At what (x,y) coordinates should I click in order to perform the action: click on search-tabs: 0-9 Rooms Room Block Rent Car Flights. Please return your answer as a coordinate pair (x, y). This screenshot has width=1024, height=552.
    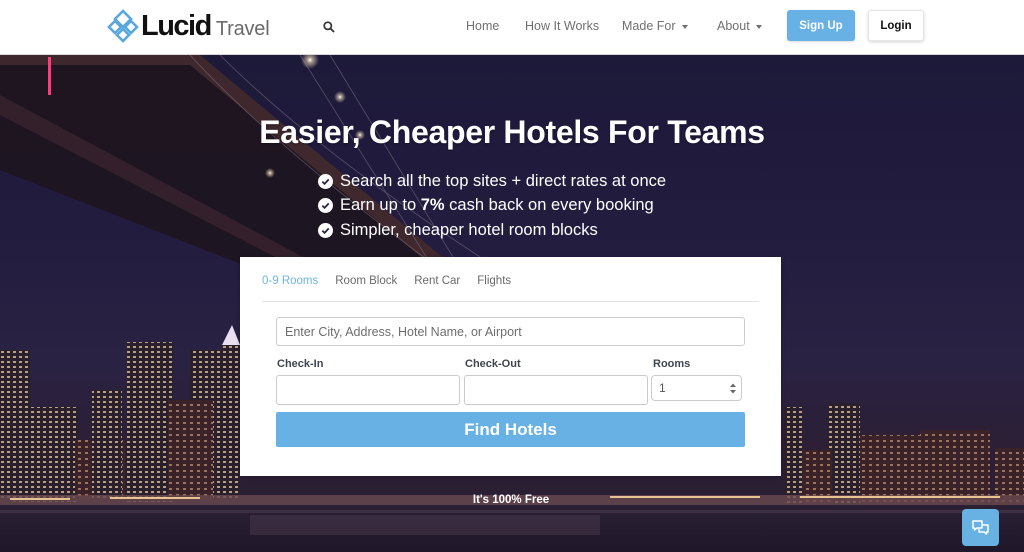
    Looking at the image, I should click on (395, 281).